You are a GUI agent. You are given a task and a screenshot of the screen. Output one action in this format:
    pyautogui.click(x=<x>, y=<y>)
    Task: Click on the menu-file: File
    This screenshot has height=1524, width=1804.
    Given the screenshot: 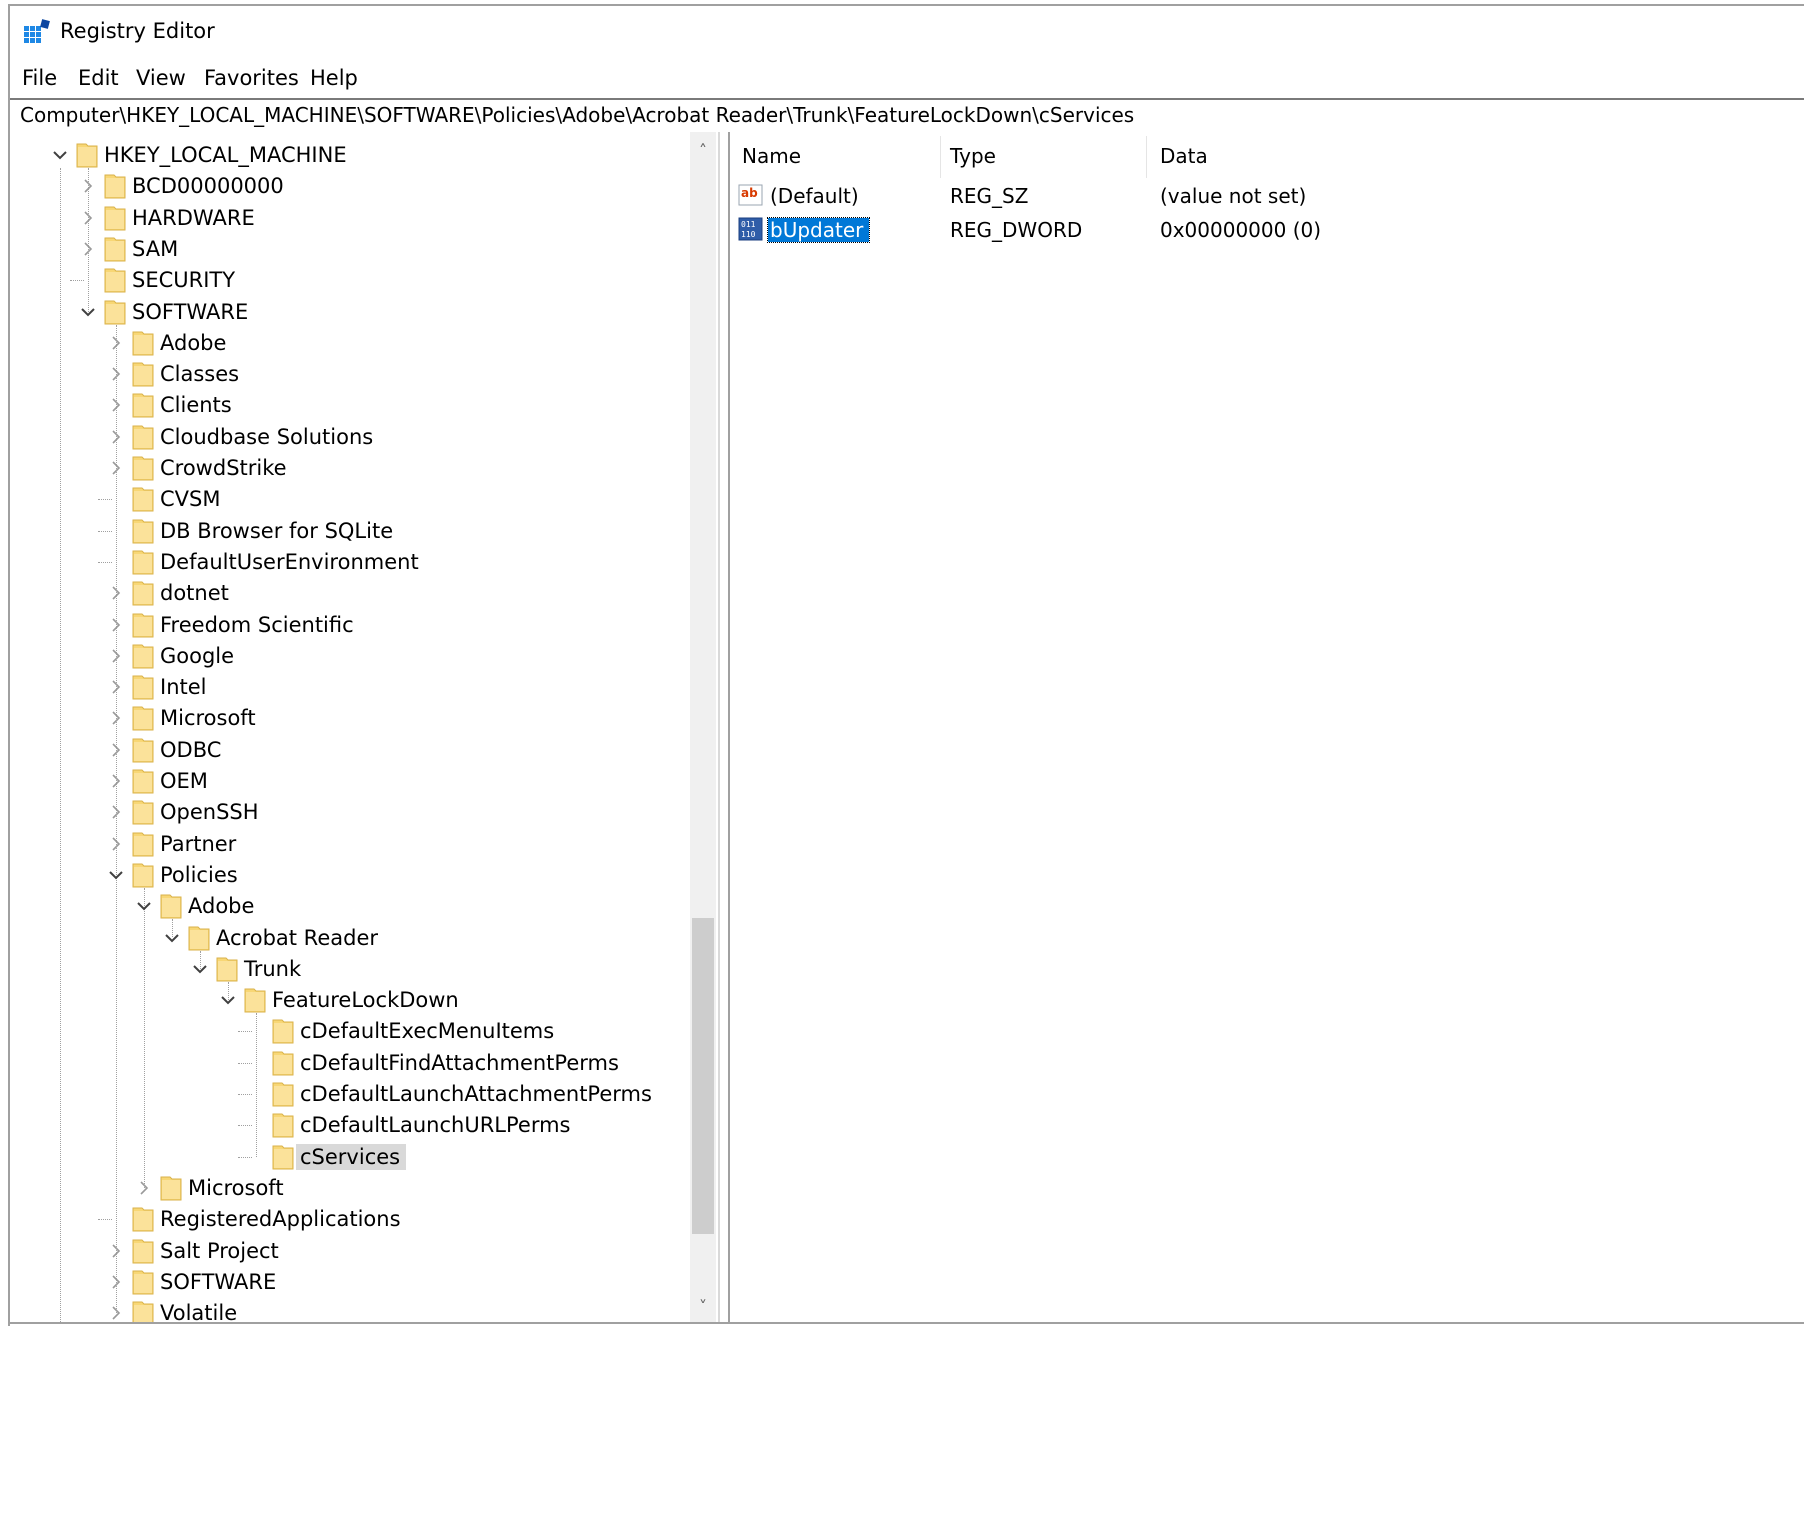 What is the action you would take?
    pyautogui.click(x=39, y=78)
    